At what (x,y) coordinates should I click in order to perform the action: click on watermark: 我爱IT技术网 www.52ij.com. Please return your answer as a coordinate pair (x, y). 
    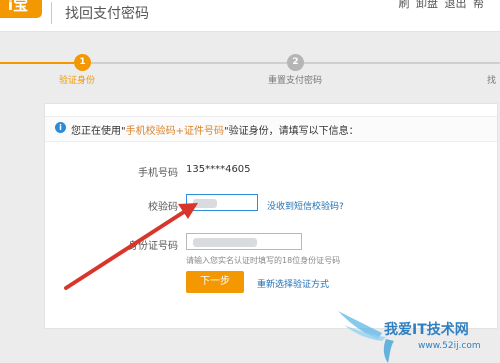
    Looking at the image, I should click on (403, 336).